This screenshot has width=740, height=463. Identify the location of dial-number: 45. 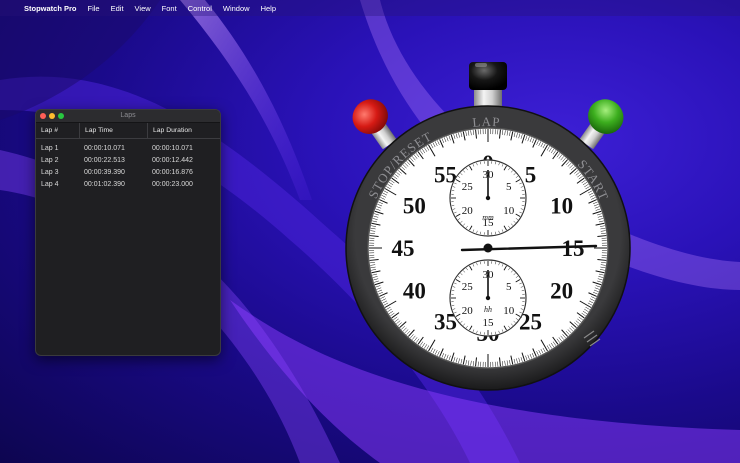
(403, 248).